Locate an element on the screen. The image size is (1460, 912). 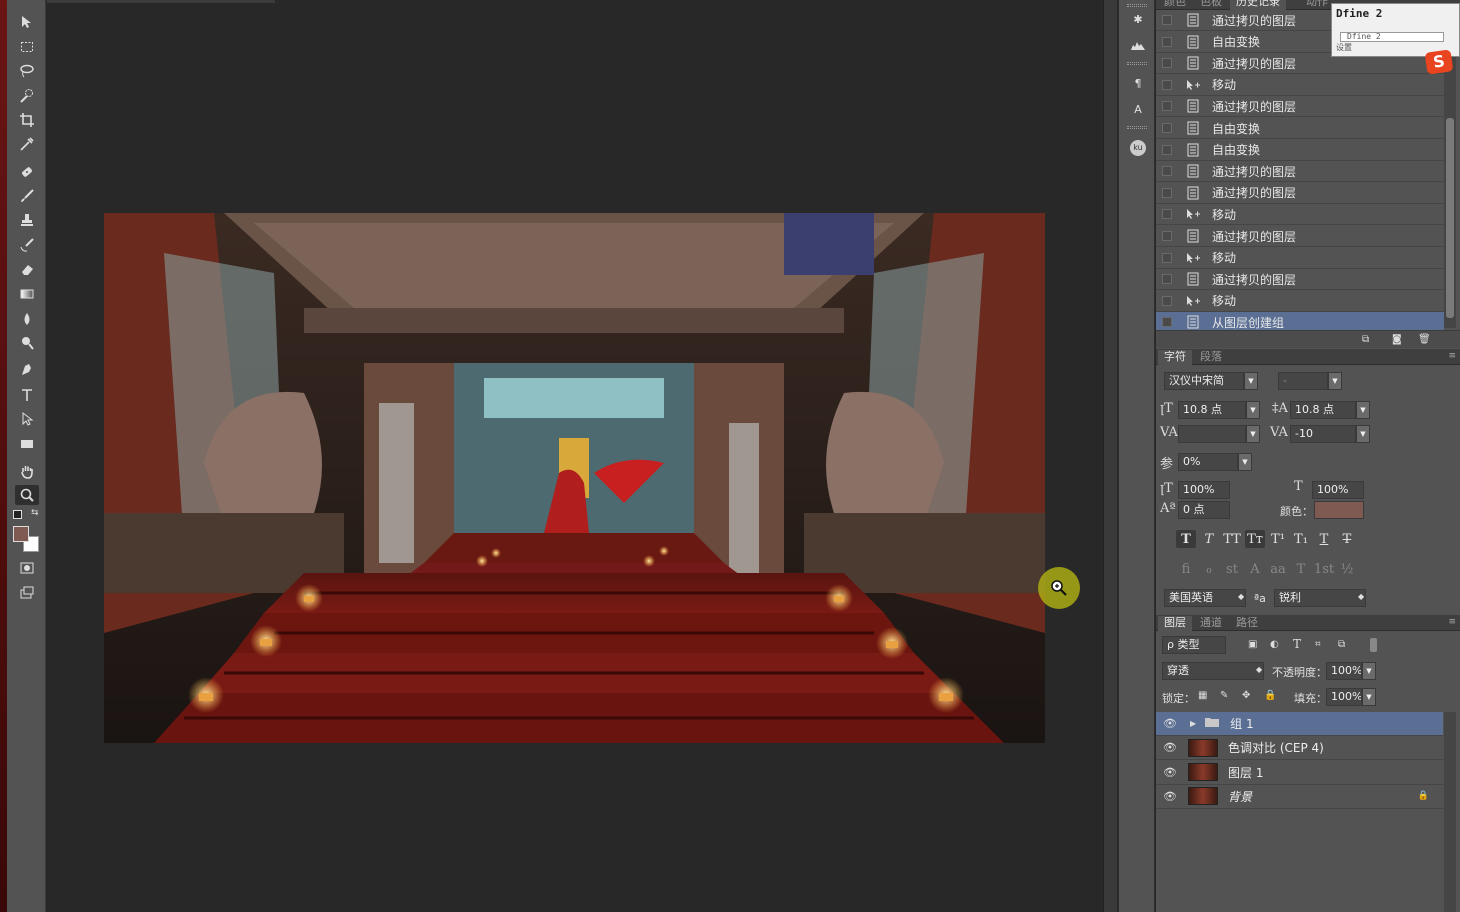
filter-shape-icon: ⌗ is located at coordinates (1322, 645).